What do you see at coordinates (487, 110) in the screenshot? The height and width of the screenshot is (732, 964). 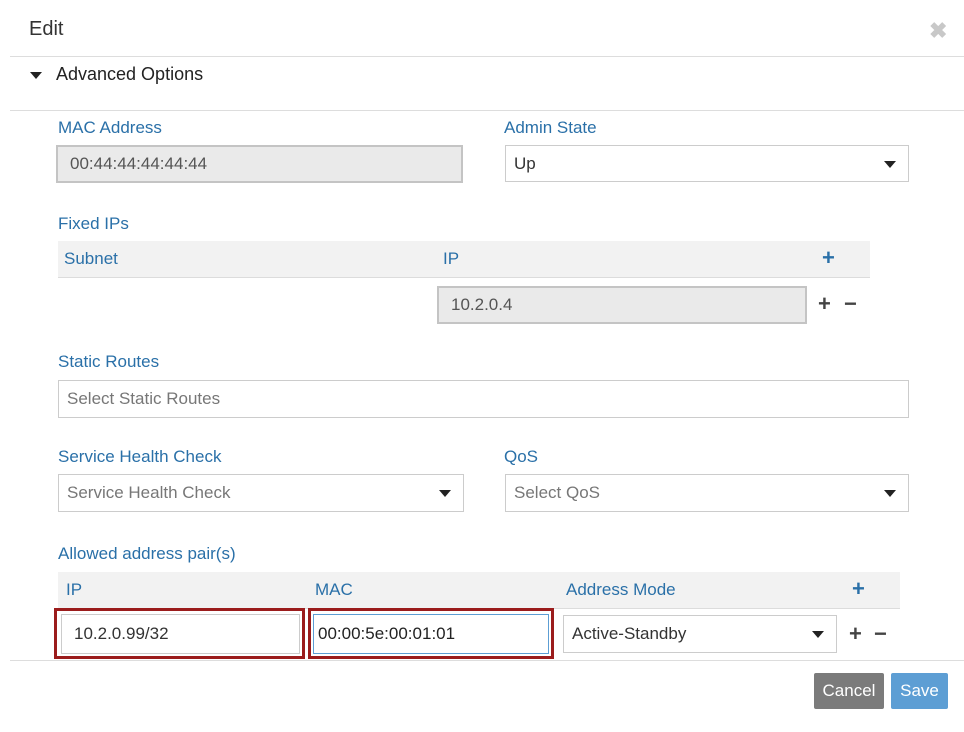 I see `section-divider` at bounding box center [487, 110].